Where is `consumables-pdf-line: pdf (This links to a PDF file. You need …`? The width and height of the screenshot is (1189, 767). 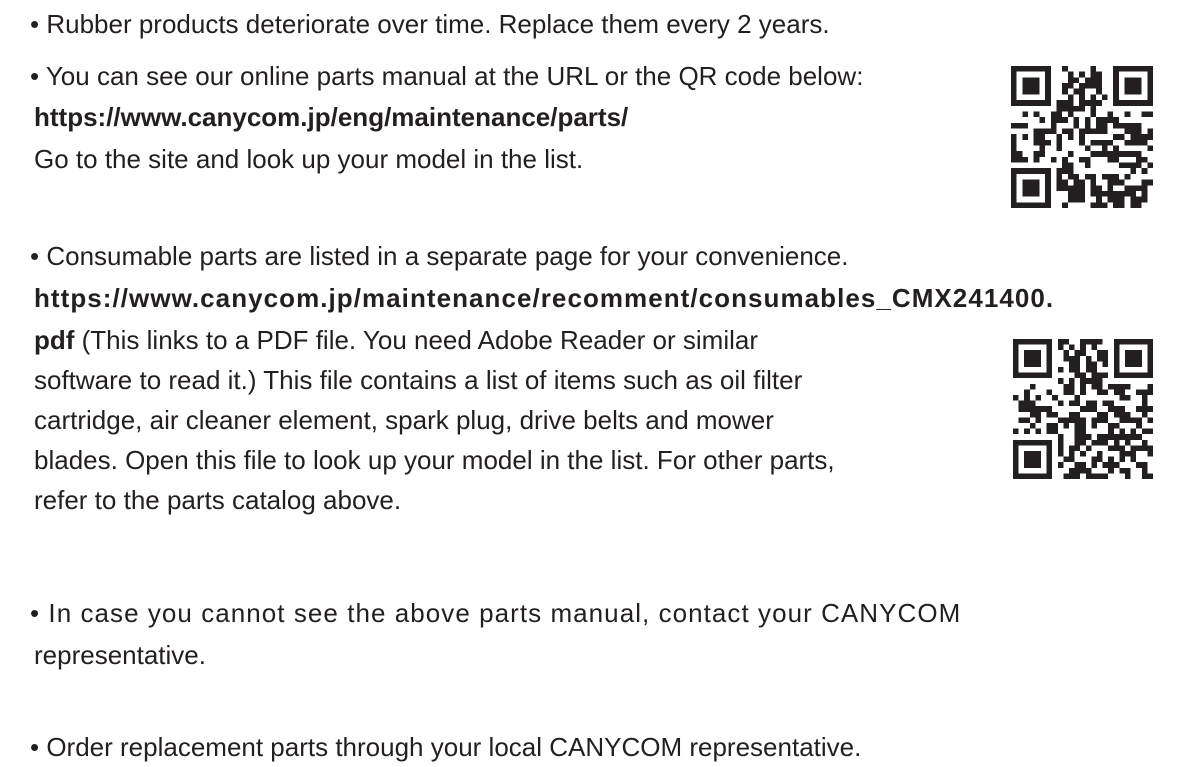
consumables-pdf-line: pdf (This links to a PDF file. You need … is located at coordinates (396, 340).